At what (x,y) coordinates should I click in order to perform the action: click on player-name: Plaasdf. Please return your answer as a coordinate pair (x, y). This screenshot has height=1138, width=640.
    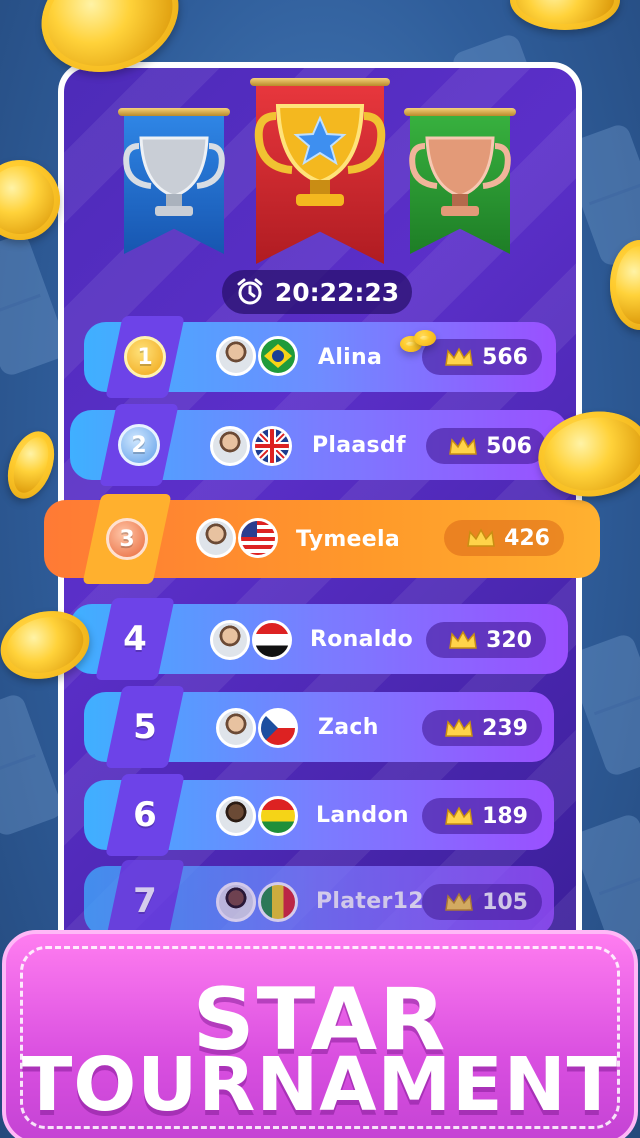
    Looking at the image, I should click on (359, 445).